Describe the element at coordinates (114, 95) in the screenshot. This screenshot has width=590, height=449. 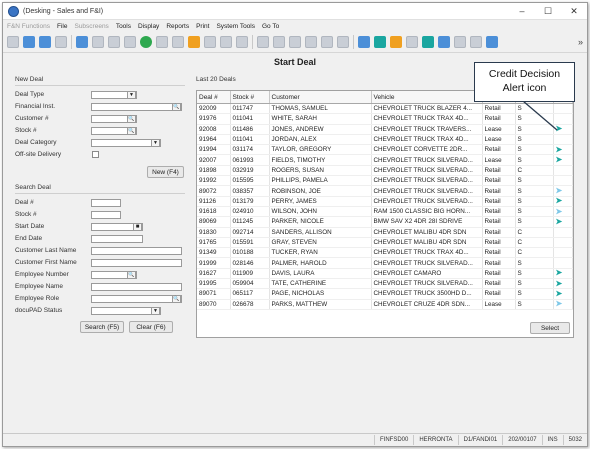
I see `deal-type-select: ▼` at that location.